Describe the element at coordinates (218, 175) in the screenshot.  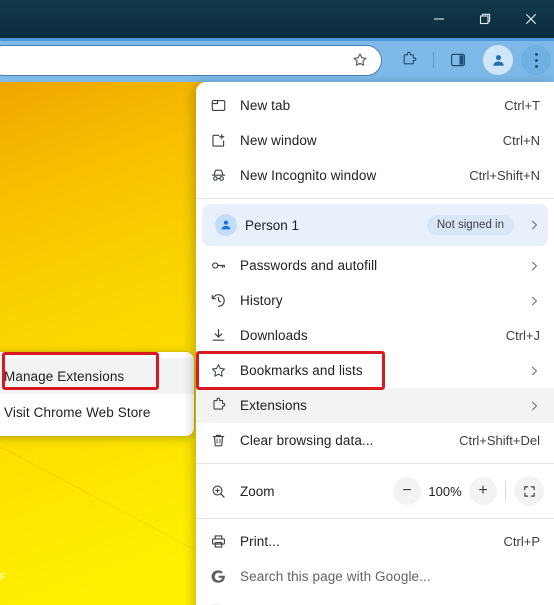
I see `incognito-icon` at that location.